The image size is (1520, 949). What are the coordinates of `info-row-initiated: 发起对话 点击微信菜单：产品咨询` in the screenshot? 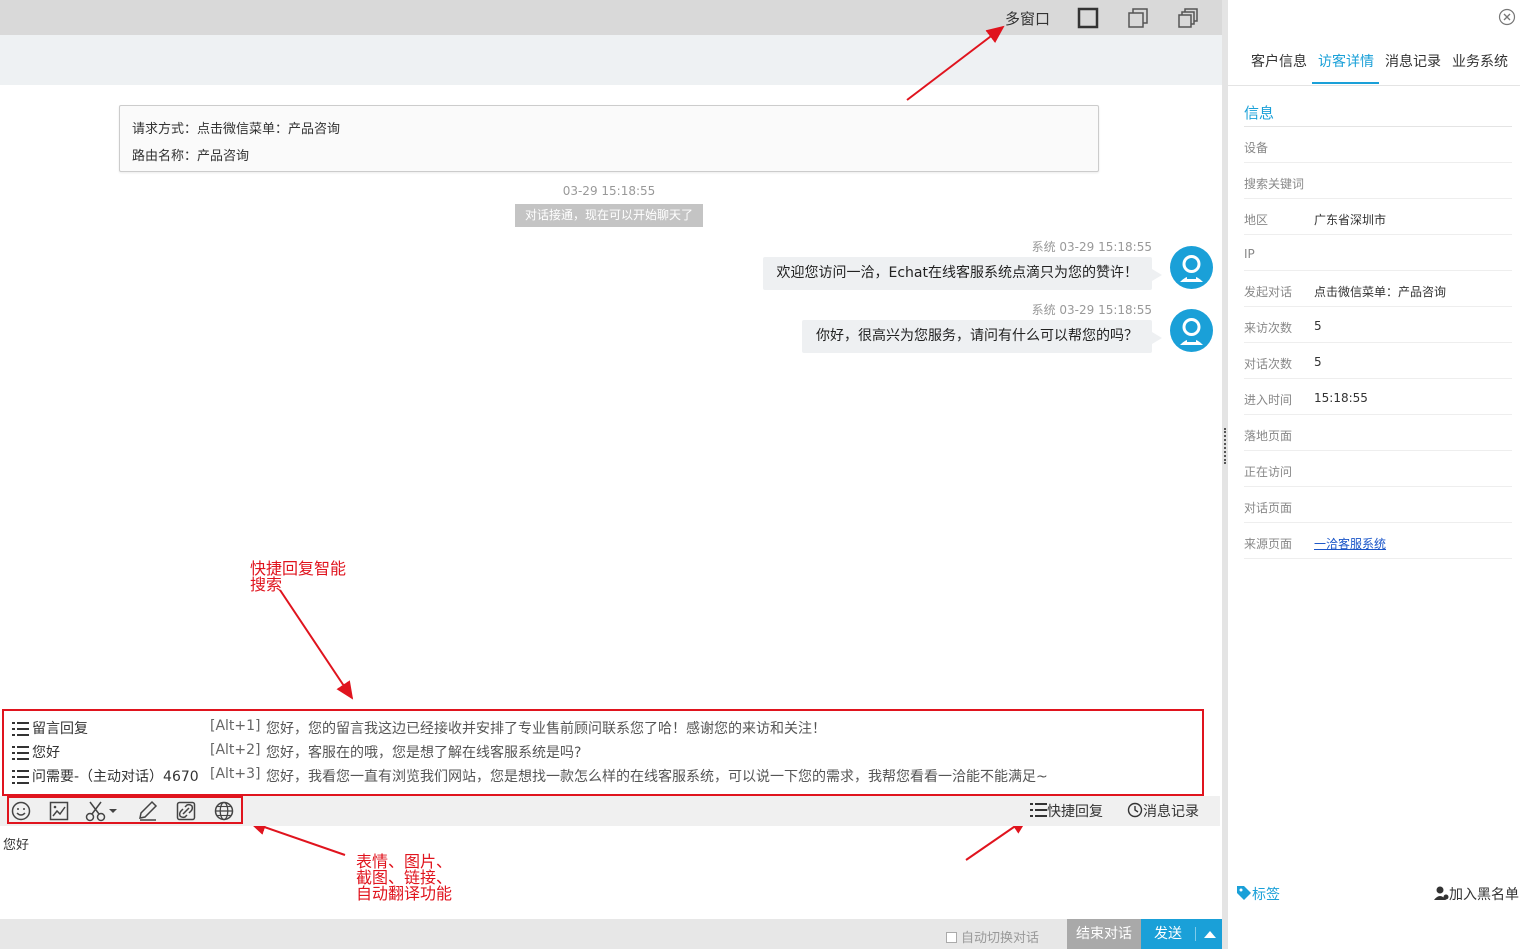 It's located at (1378, 289).